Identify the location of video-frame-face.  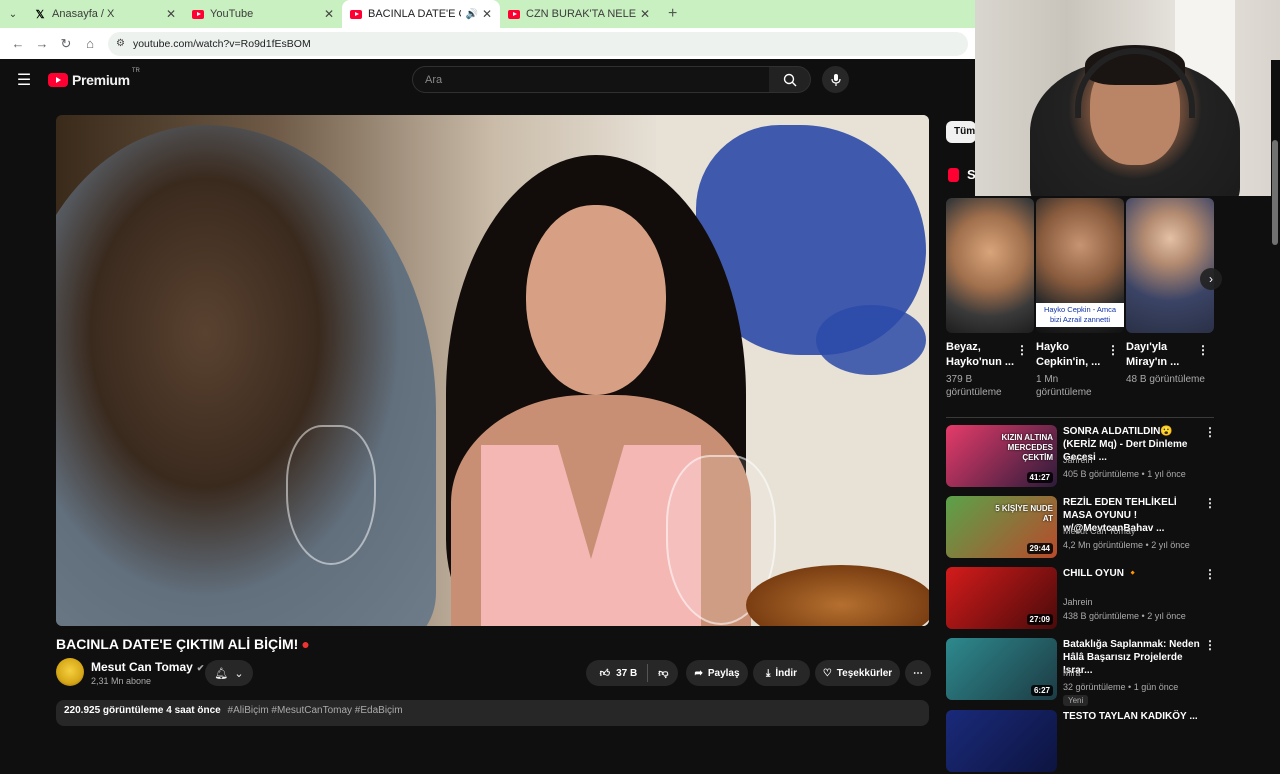
(596, 300).